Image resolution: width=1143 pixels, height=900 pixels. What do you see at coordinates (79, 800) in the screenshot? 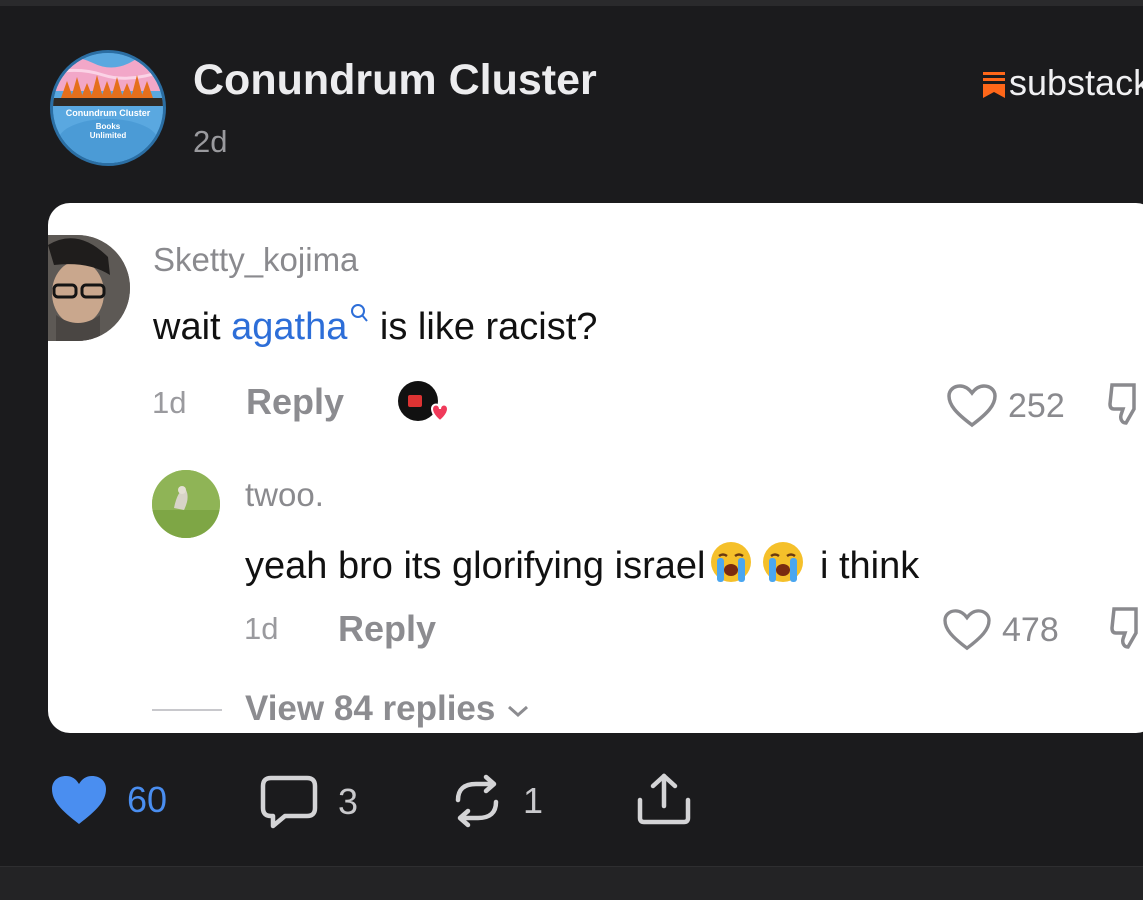
I see `heart-filled-icon` at bounding box center [79, 800].